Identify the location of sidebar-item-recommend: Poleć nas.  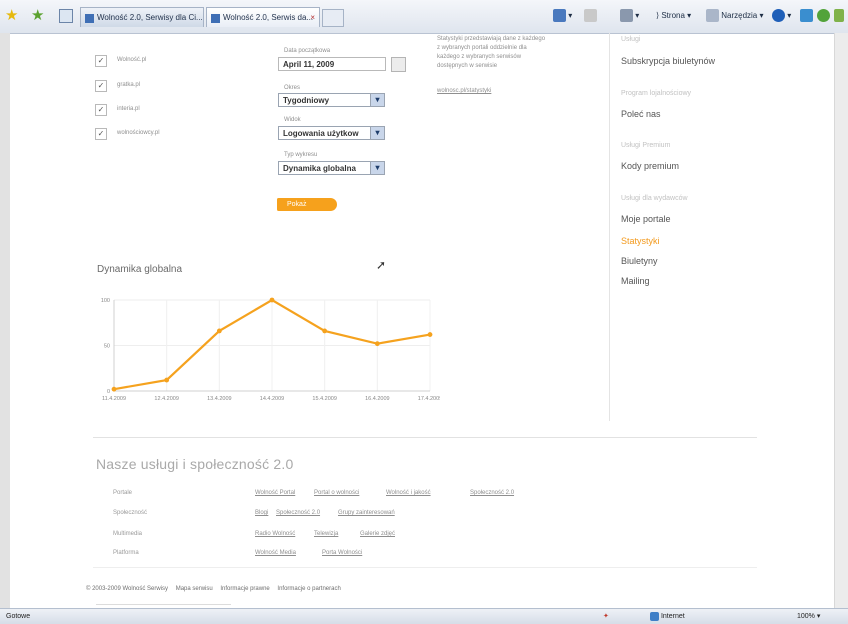
(641, 114).